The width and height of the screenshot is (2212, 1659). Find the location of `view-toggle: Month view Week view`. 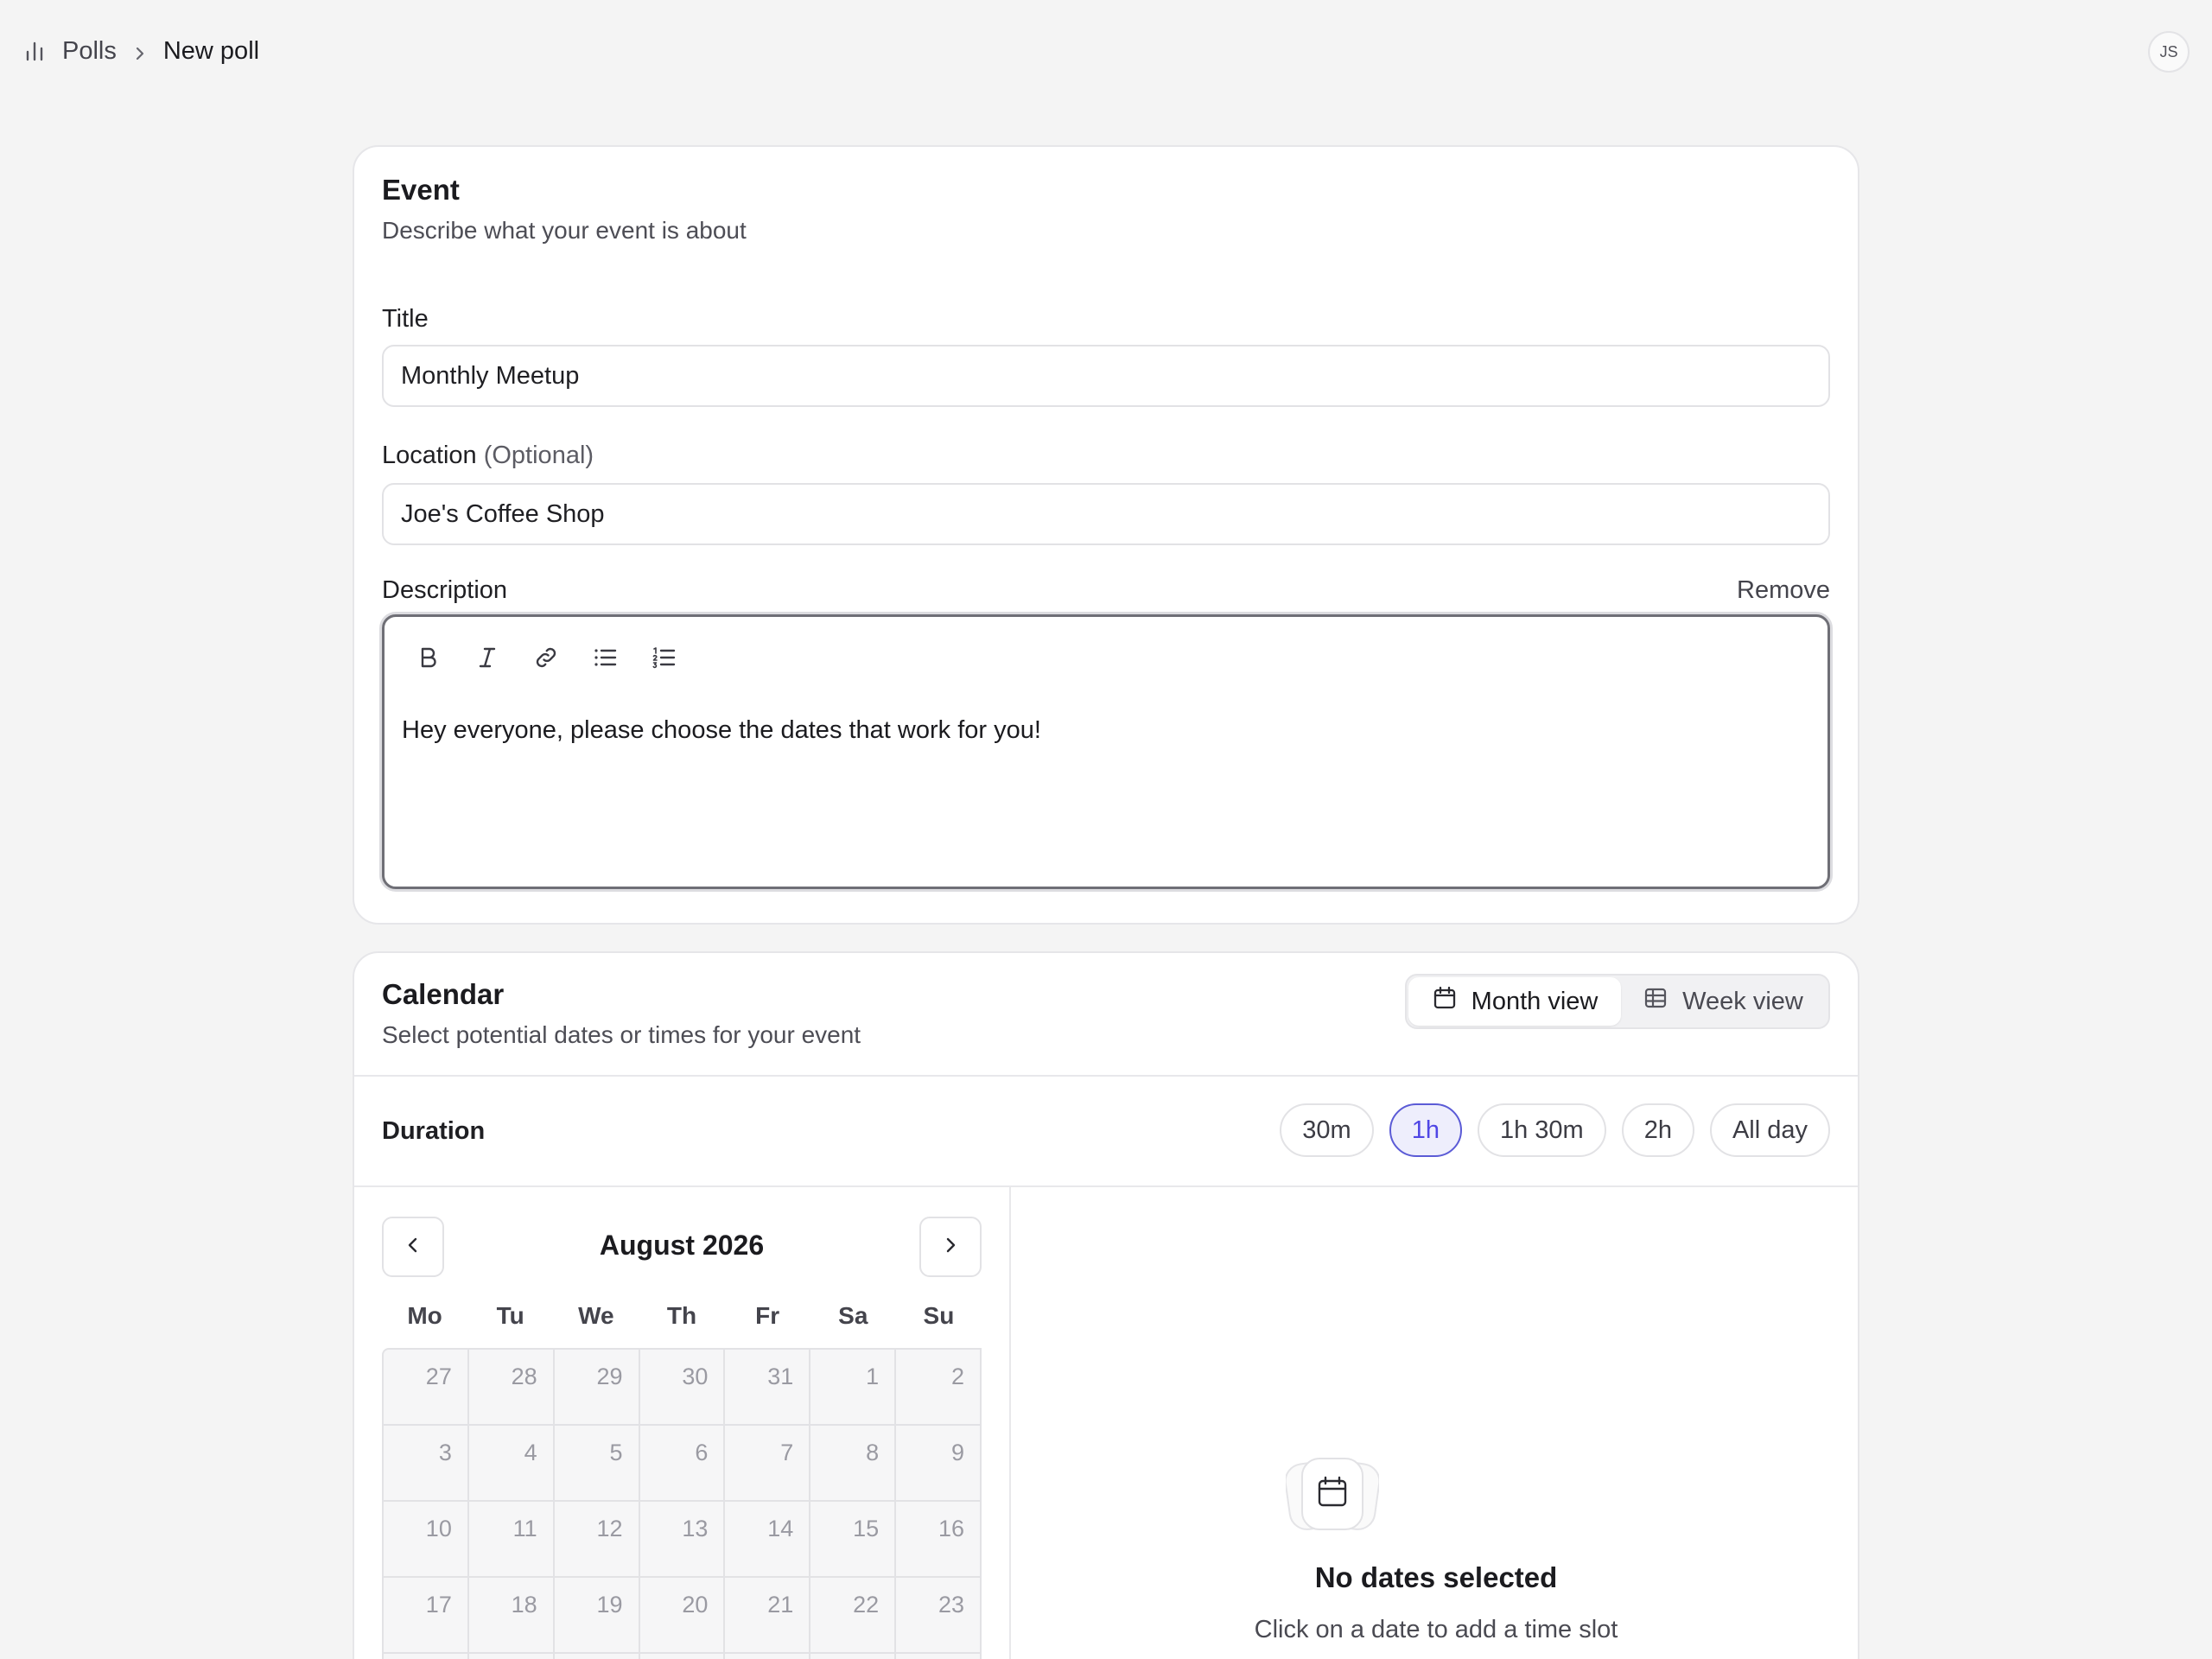

view-toggle: Month view Week view is located at coordinates (1617, 1001).